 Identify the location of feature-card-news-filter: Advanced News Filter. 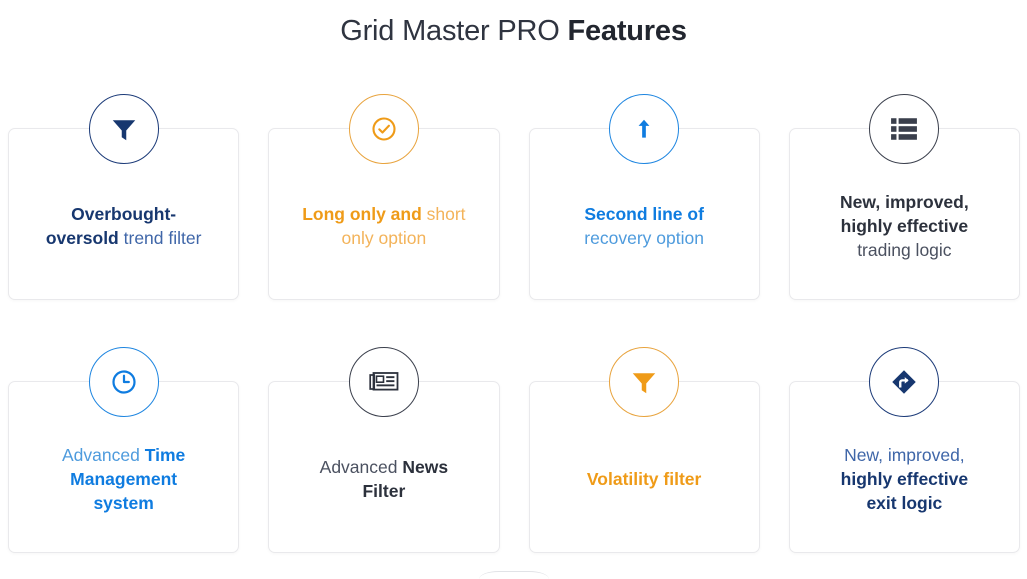
(384, 450).